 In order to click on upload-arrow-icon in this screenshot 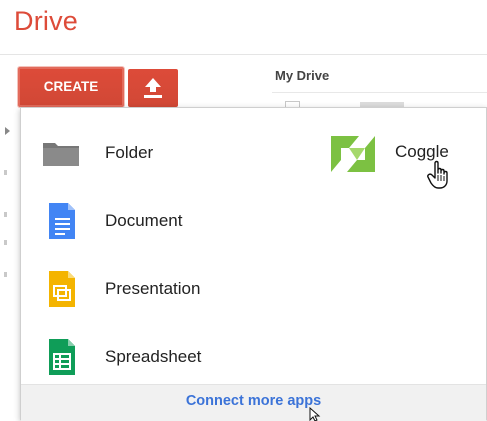, I will do `click(153, 88)`.